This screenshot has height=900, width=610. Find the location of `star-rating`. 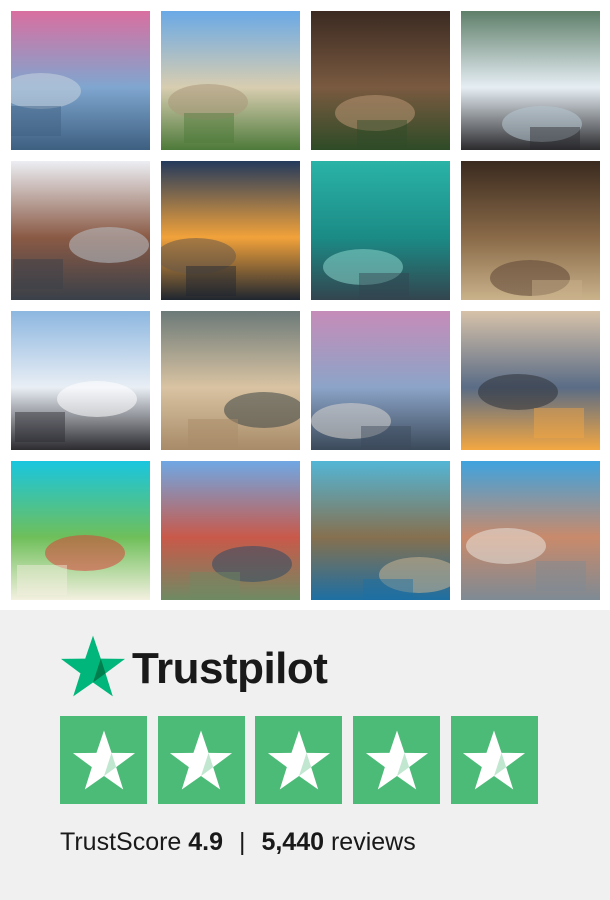

star-rating is located at coordinates (299, 761).